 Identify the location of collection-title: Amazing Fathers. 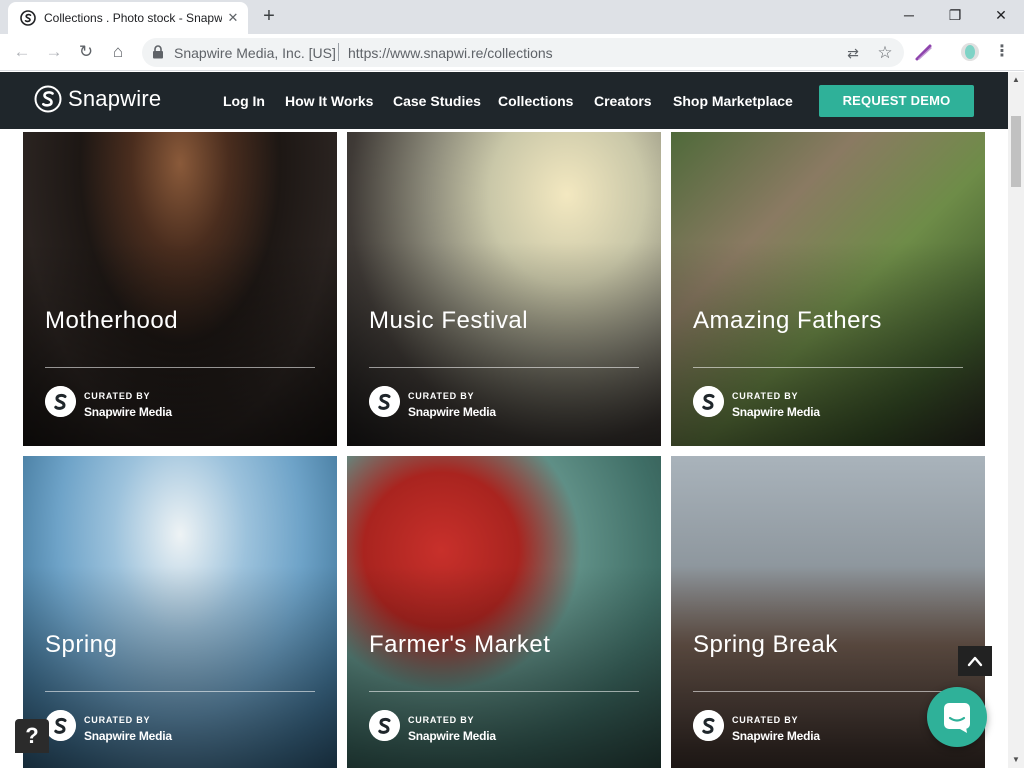
(787, 320).